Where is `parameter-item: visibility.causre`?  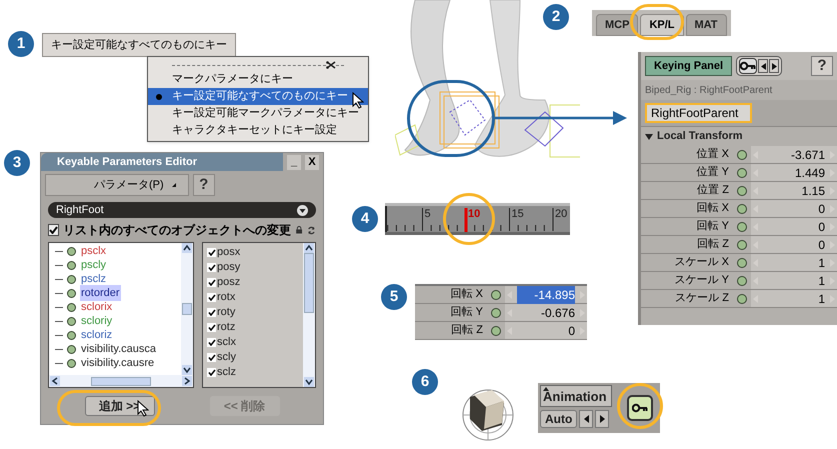 parameter-item: visibility.causre is located at coordinates (118, 363).